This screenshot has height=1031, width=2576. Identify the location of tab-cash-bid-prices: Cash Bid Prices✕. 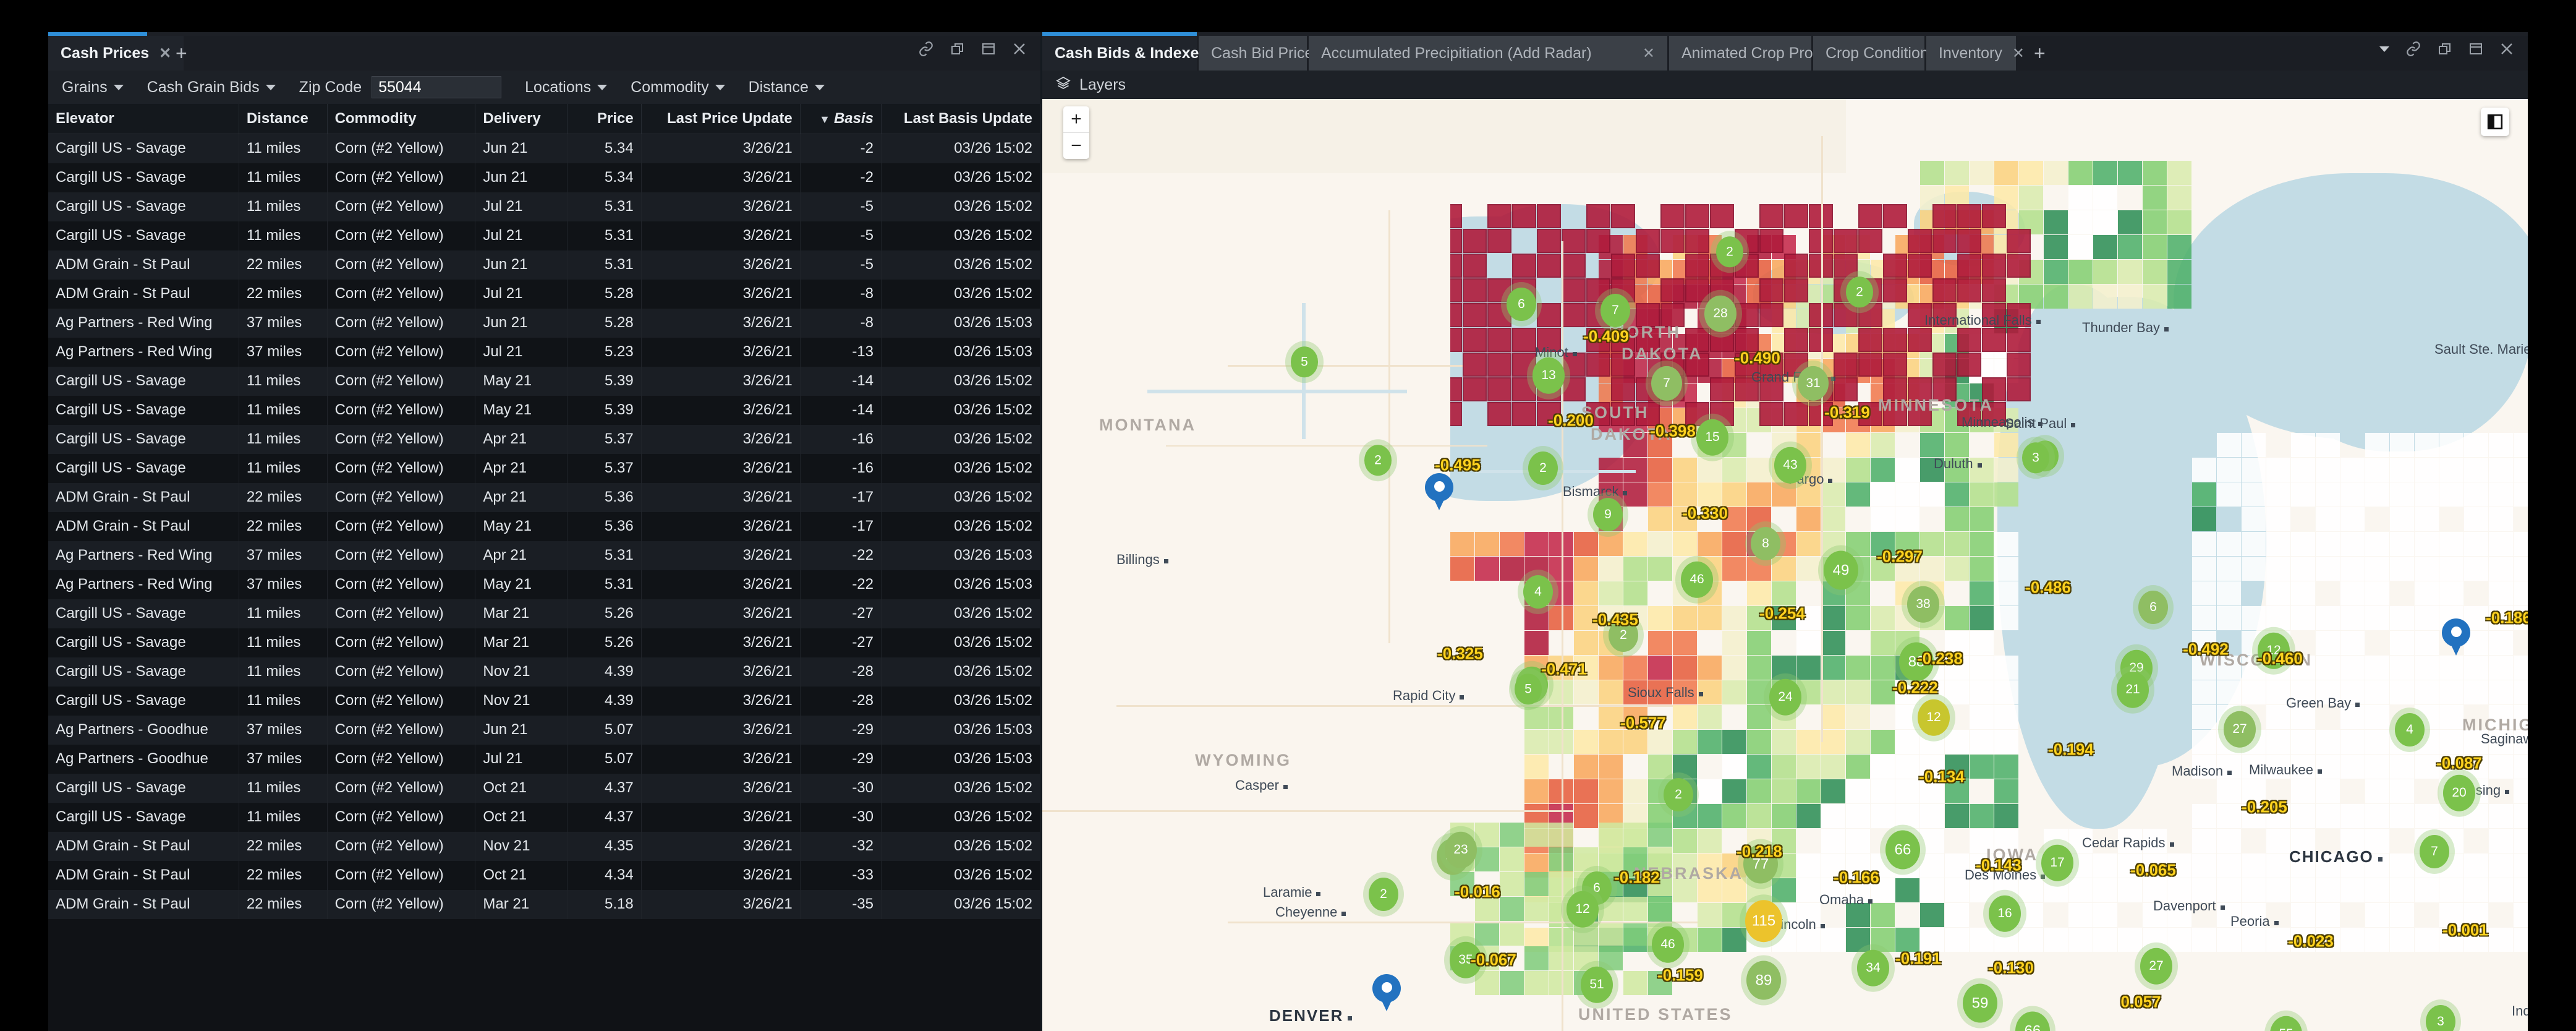
(1271, 53).